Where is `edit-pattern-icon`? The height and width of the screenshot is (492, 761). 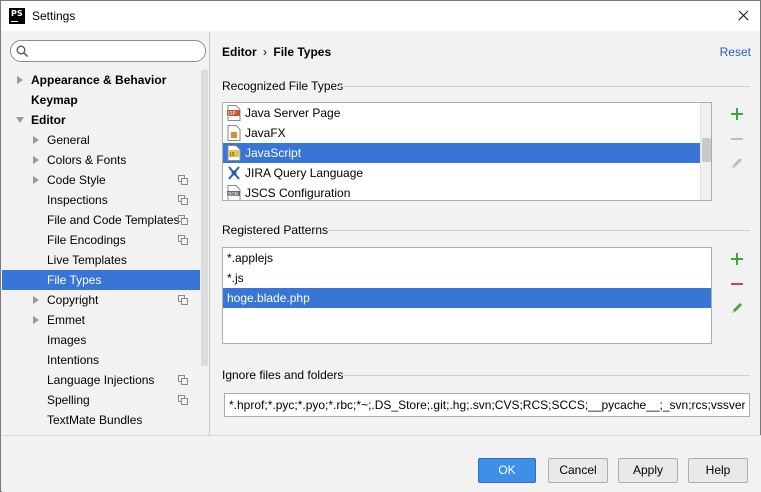
edit-pattern-icon is located at coordinates (737, 308).